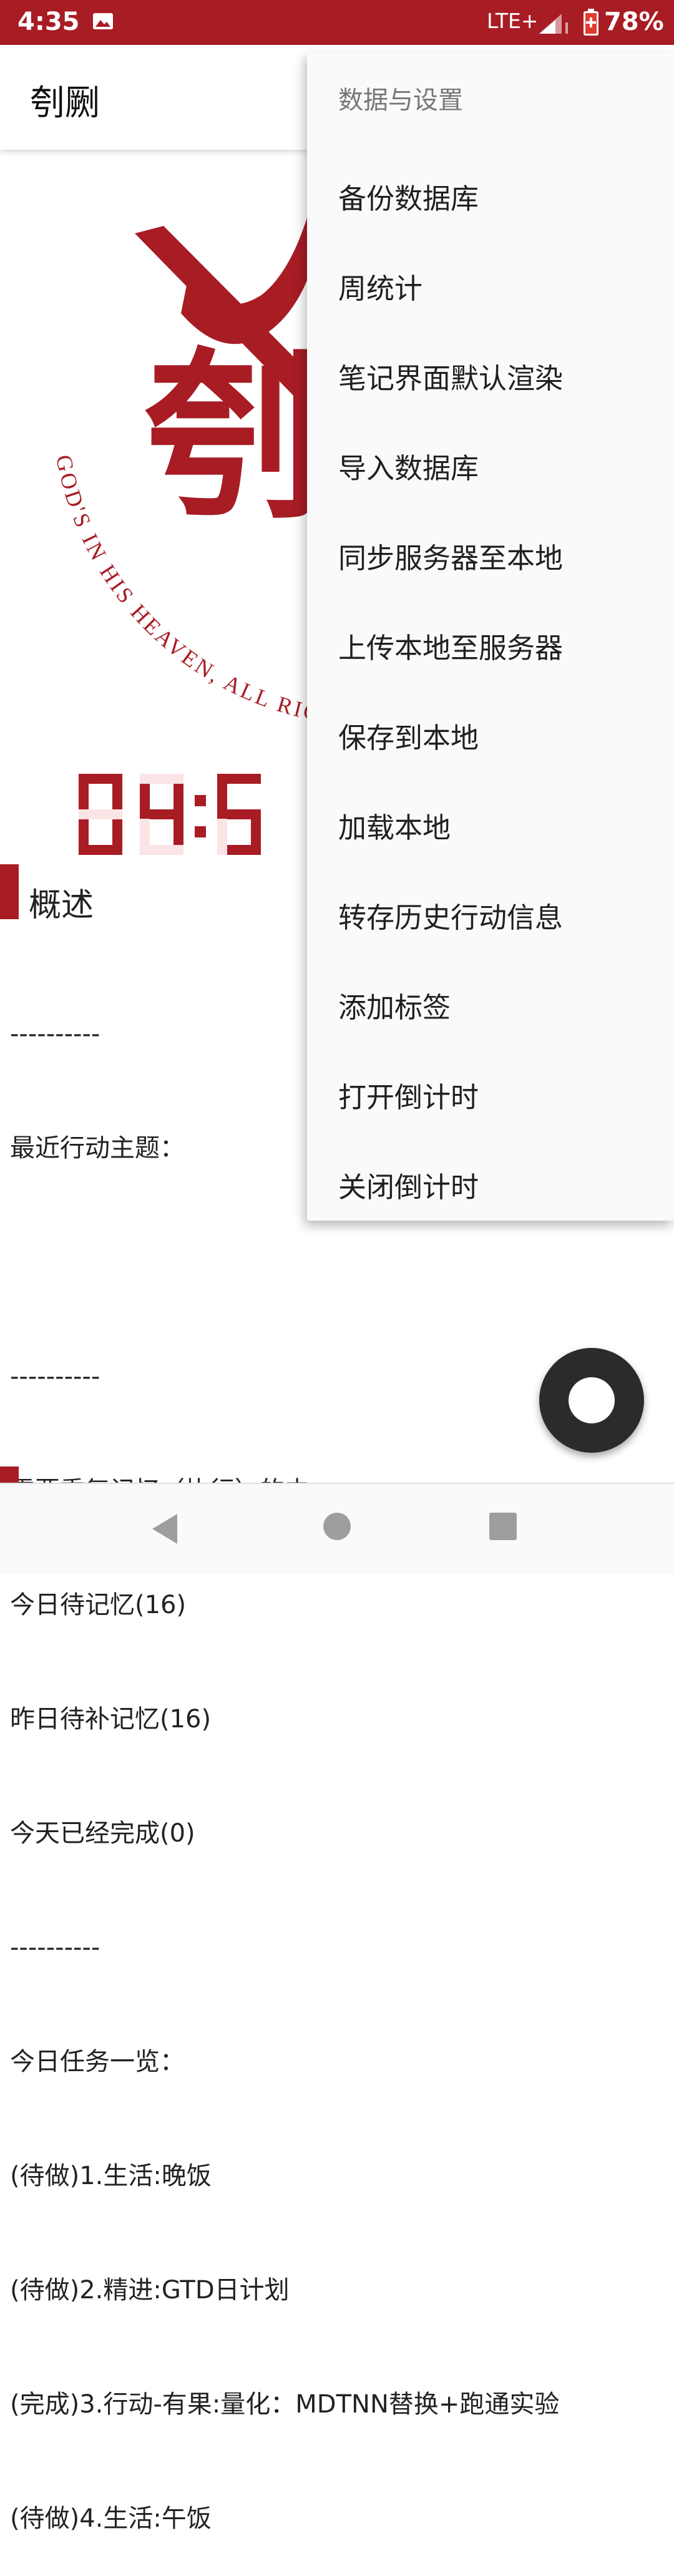 The width and height of the screenshot is (674, 2576). I want to click on menu-item-upload-local-to-server: 上传本地至服务器, so click(491, 644).